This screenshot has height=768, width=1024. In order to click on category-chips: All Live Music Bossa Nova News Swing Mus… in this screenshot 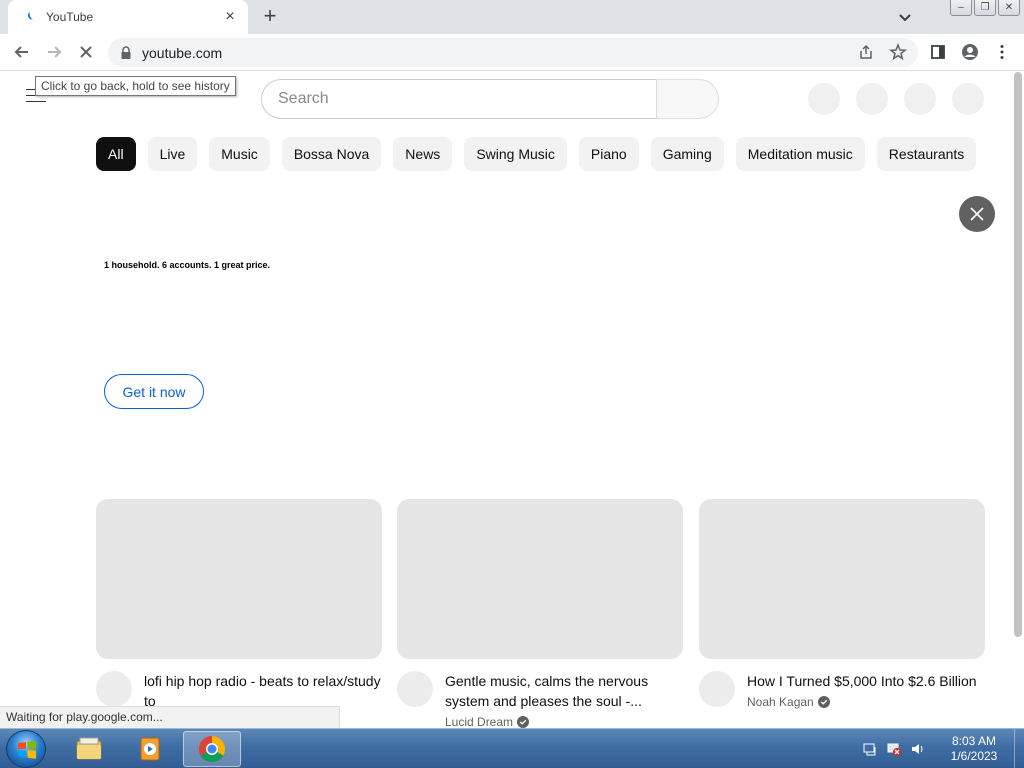, I will do `click(536, 154)`.